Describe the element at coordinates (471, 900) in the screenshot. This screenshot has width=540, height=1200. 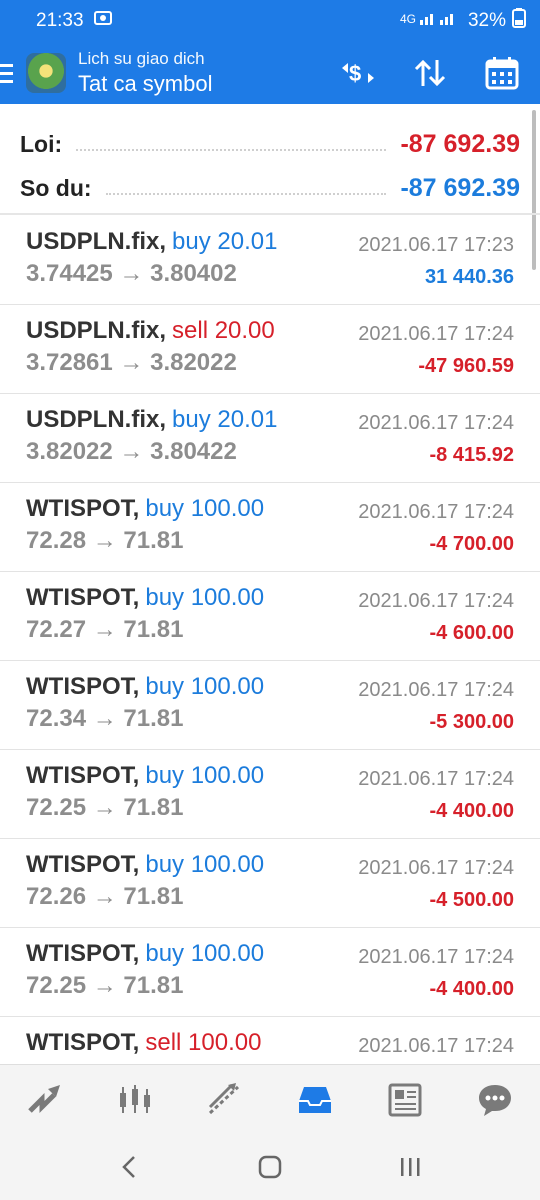
I see `trade-profit: -4 500.00` at that location.